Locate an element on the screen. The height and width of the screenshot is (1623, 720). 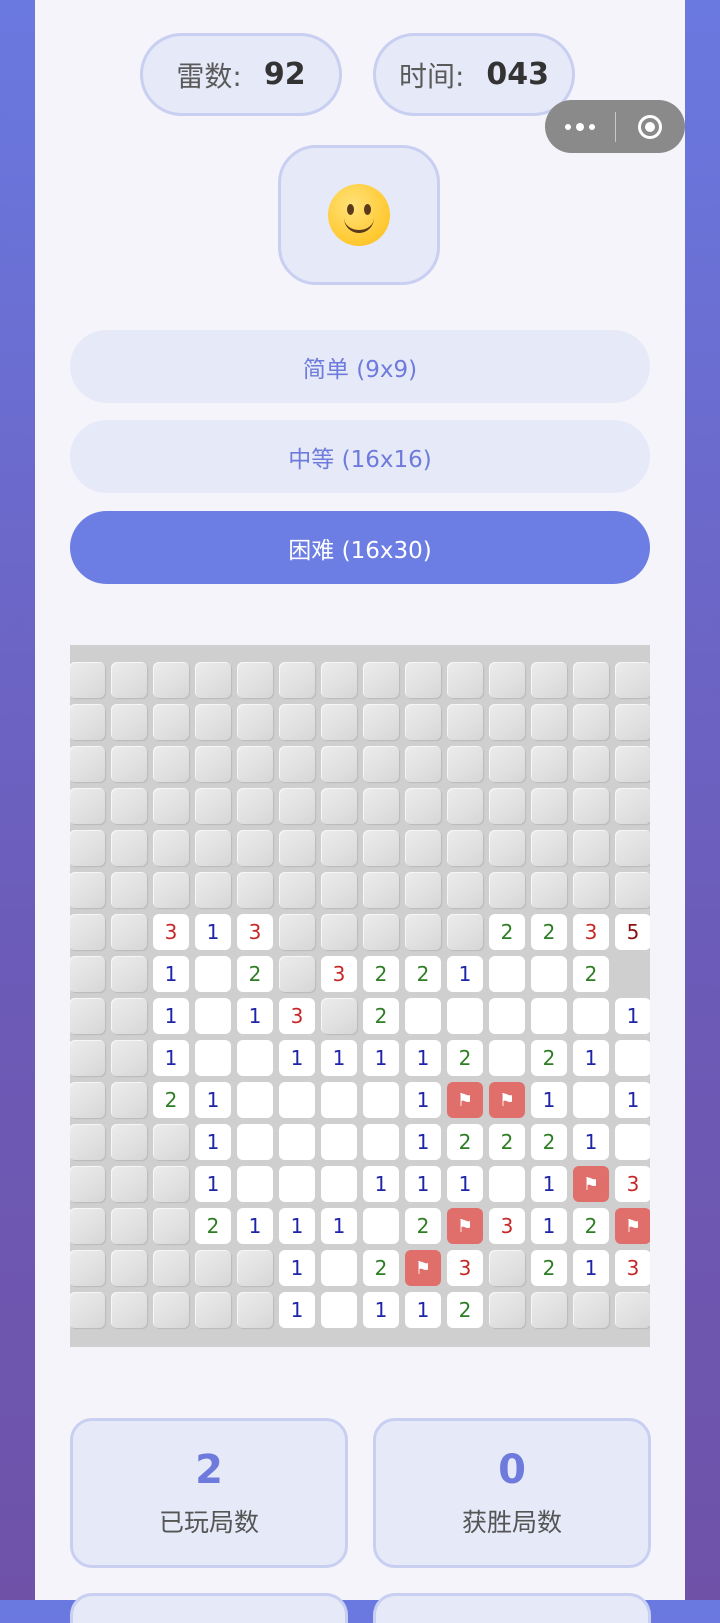
close-miniprogram-icon is located at coordinates (651, 126).